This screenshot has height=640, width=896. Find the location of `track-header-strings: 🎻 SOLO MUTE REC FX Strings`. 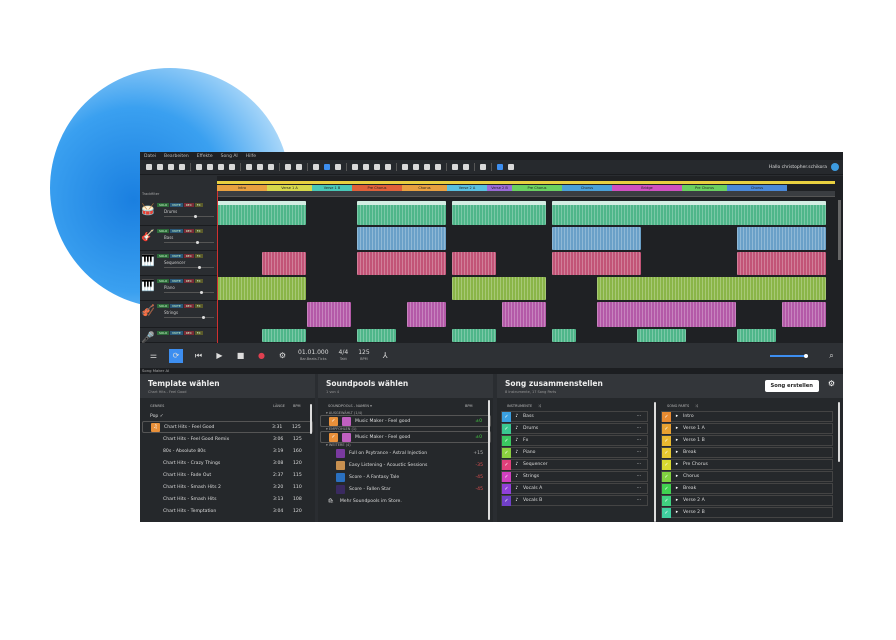

track-header-strings: 🎻 SOLO MUTE REC FX Strings is located at coordinates (178, 314).